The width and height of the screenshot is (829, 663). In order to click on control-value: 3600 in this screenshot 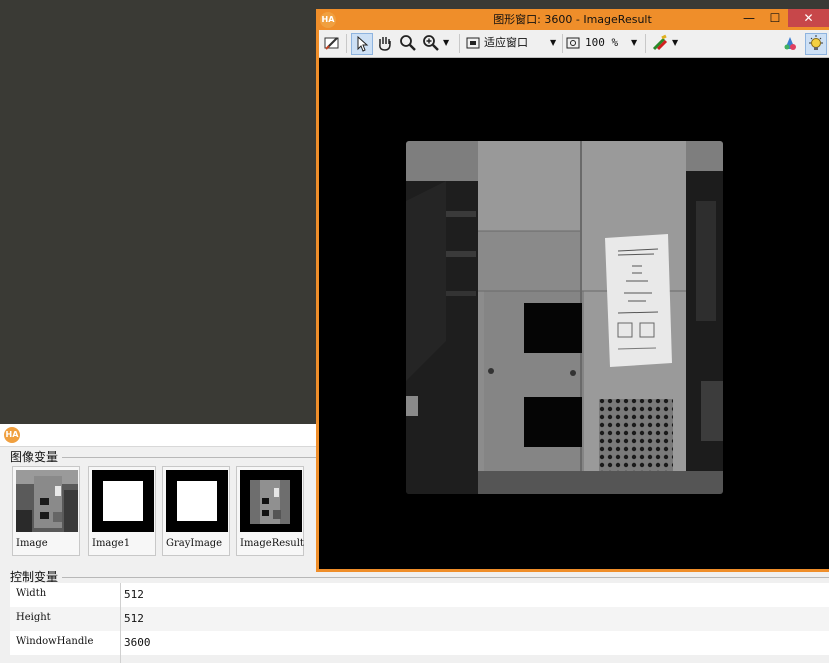, I will do `click(137, 642)`.